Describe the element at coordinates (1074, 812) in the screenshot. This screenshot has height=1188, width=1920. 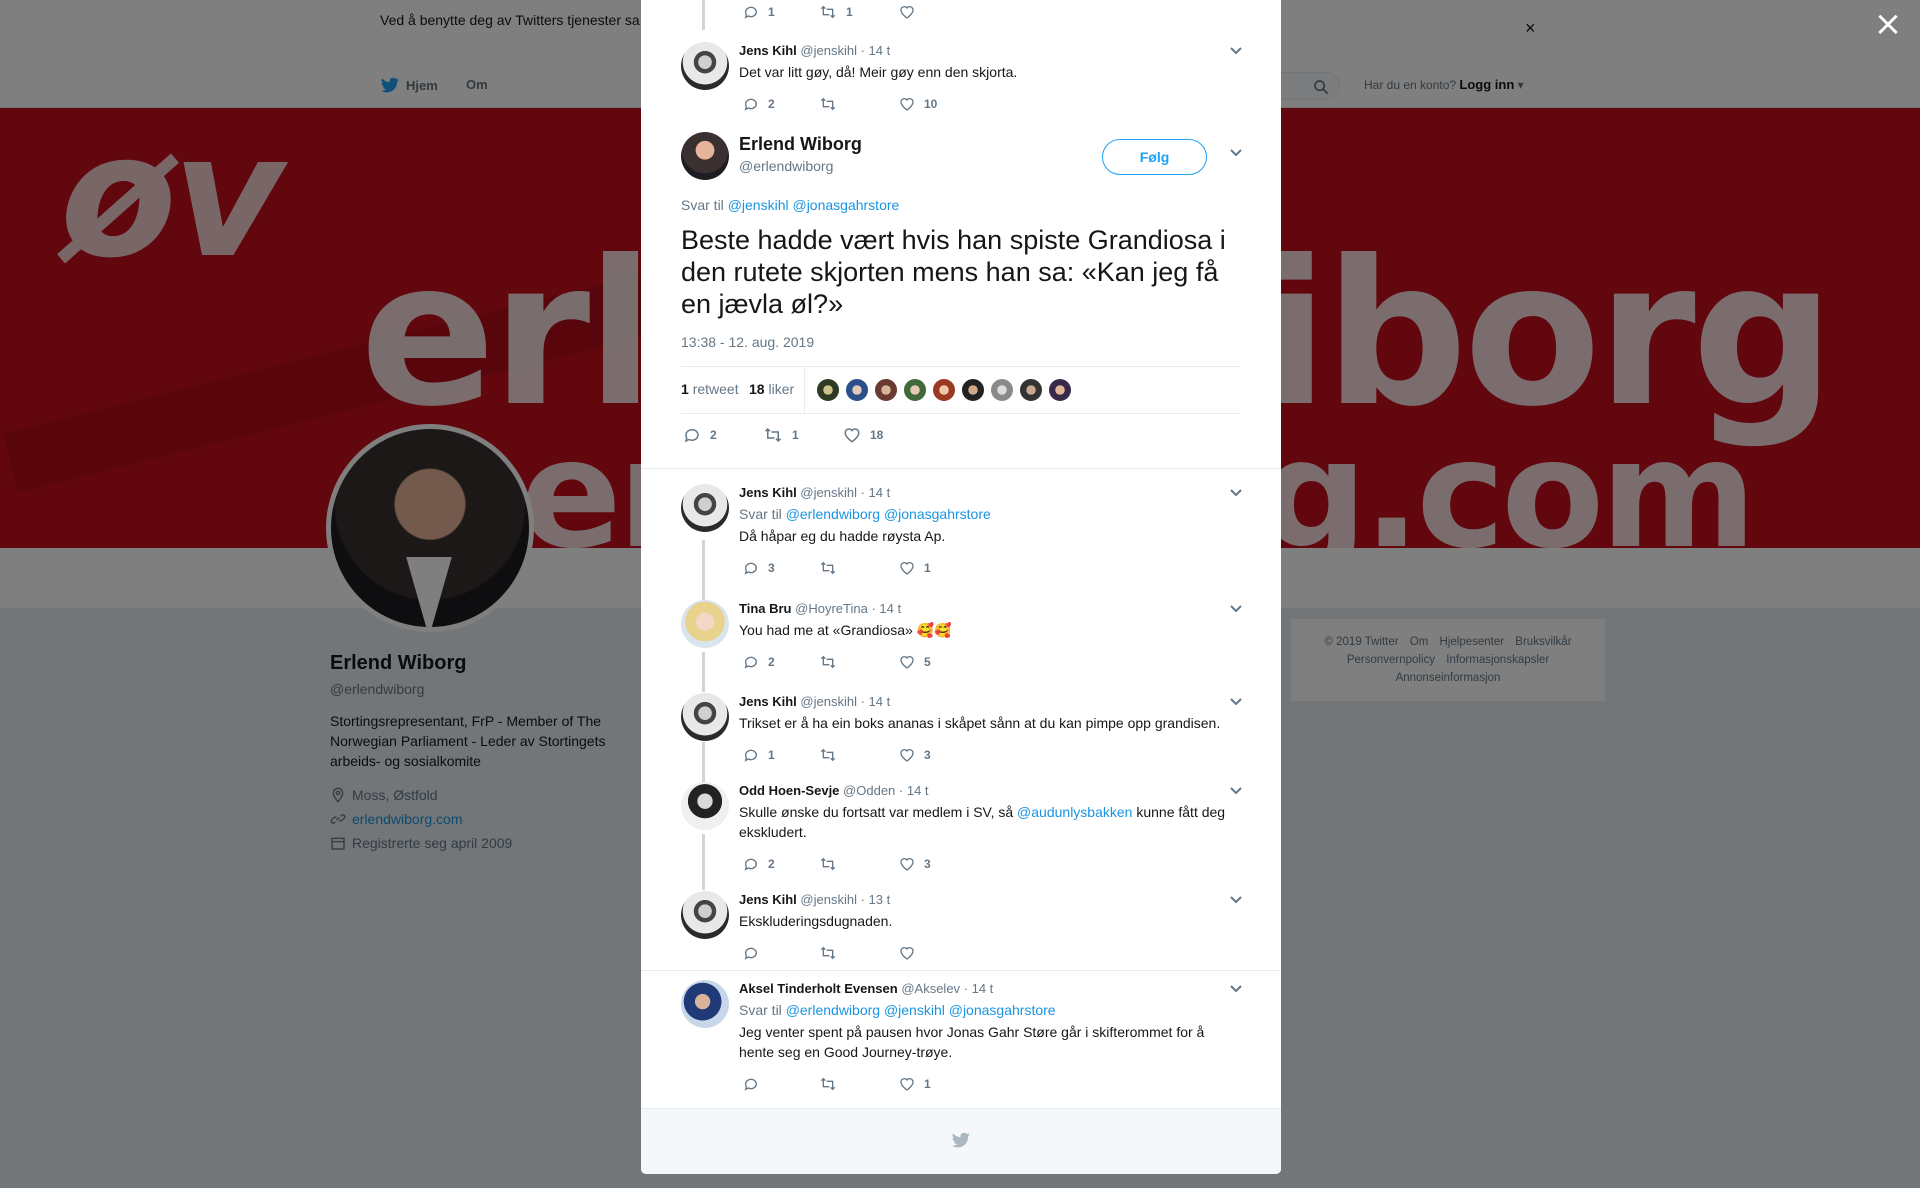
I see `tweet-mention: @audunlysbakken` at that location.